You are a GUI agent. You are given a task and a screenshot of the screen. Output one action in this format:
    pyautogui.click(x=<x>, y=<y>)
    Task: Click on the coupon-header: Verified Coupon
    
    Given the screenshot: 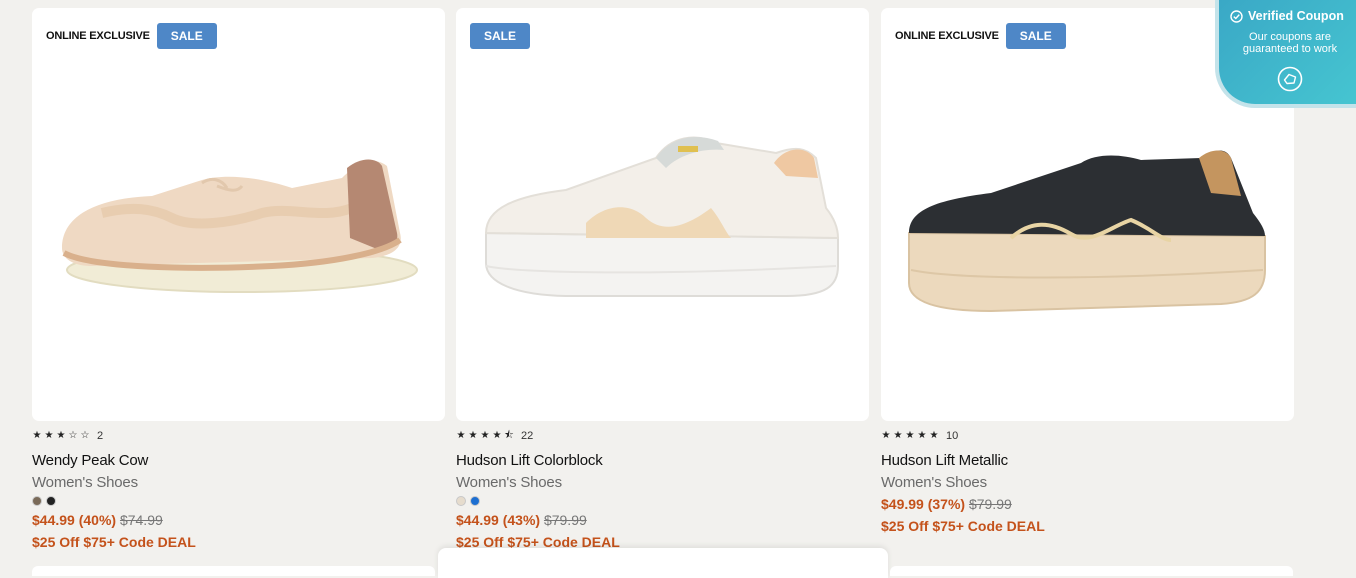 What is the action you would take?
    pyautogui.click(x=1293, y=16)
    